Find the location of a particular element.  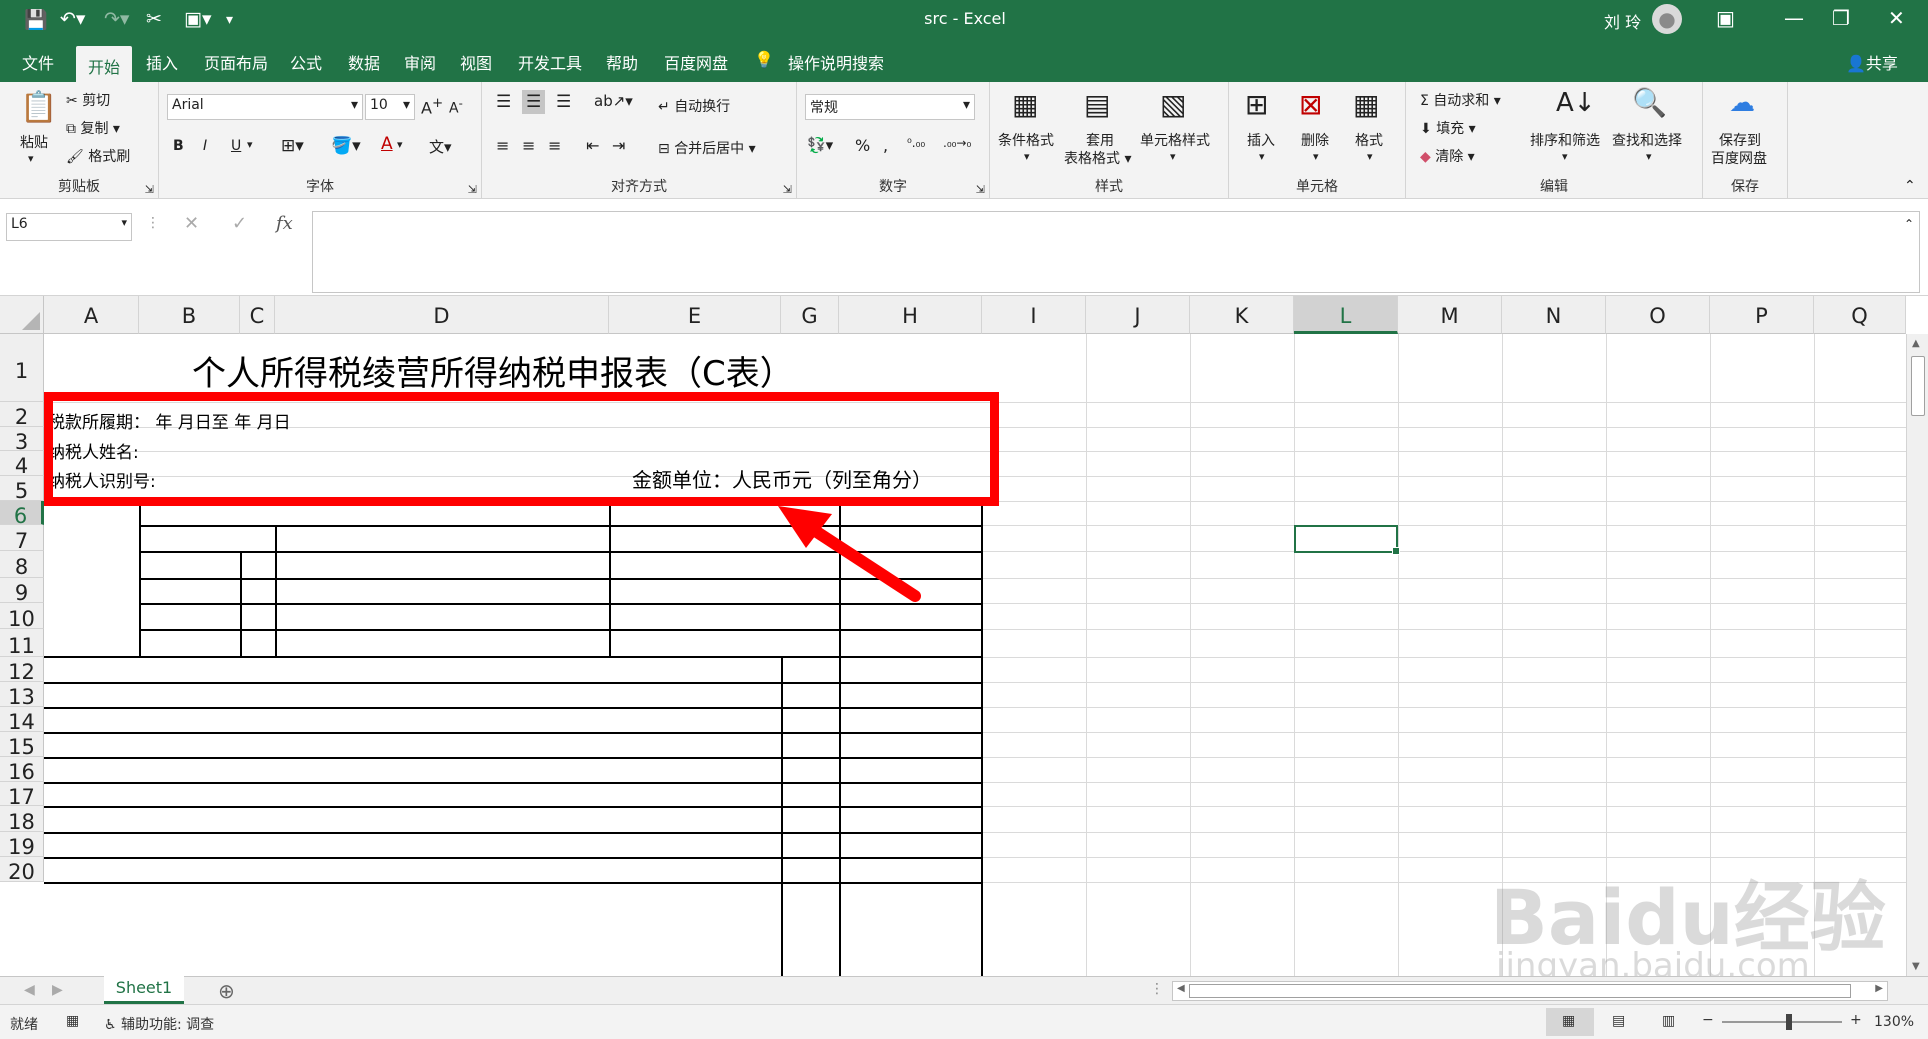

paste-dropdown-icon: ▾ is located at coordinates (31, 158).